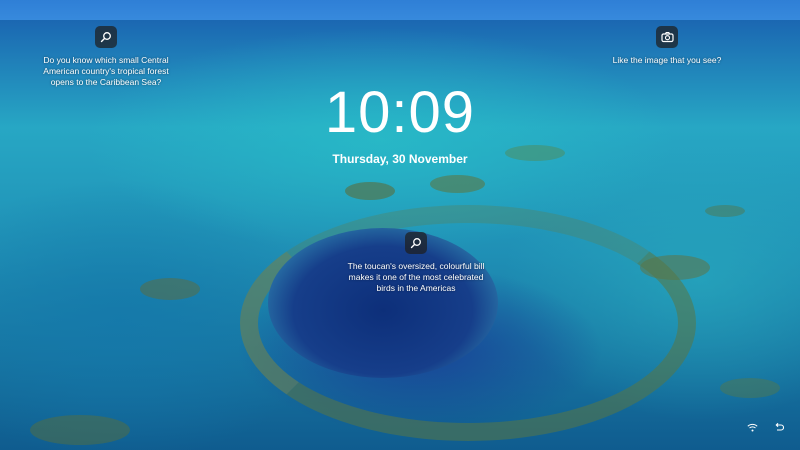 Image resolution: width=800 pixels, height=450 pixels. What do you see at coordinates (416, 266) in the screenshot?
I see `tip-text-line: The toucan's oversized, colourful bill` at bounding box center [416, 266].